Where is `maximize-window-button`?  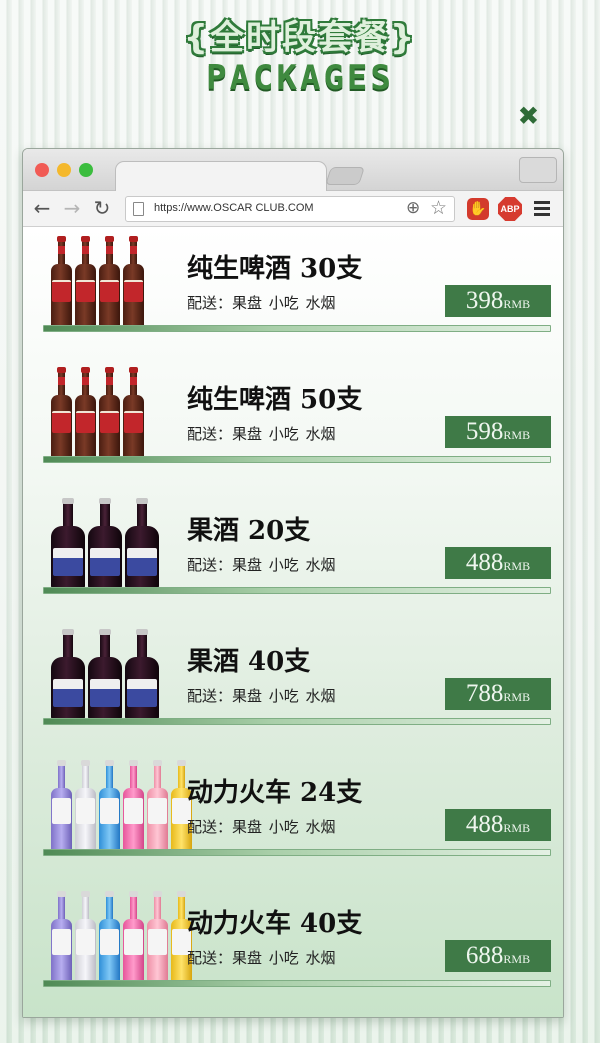
maximize-window-button is located at coordinates (86, 170).